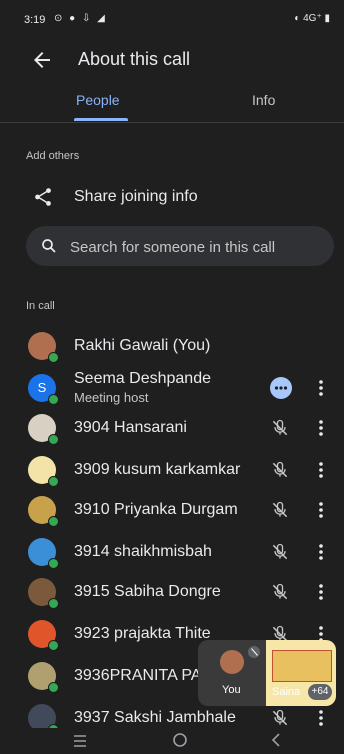 The height and width of the screenshot is (754, 344). What do you see at coordinates (172, 19) in the screenshot?
I see `status-bar: 3:19 ⊙ ● ⇩ ◢ ◐ 4G⁺ ▮` at bounding box center [172, 19].